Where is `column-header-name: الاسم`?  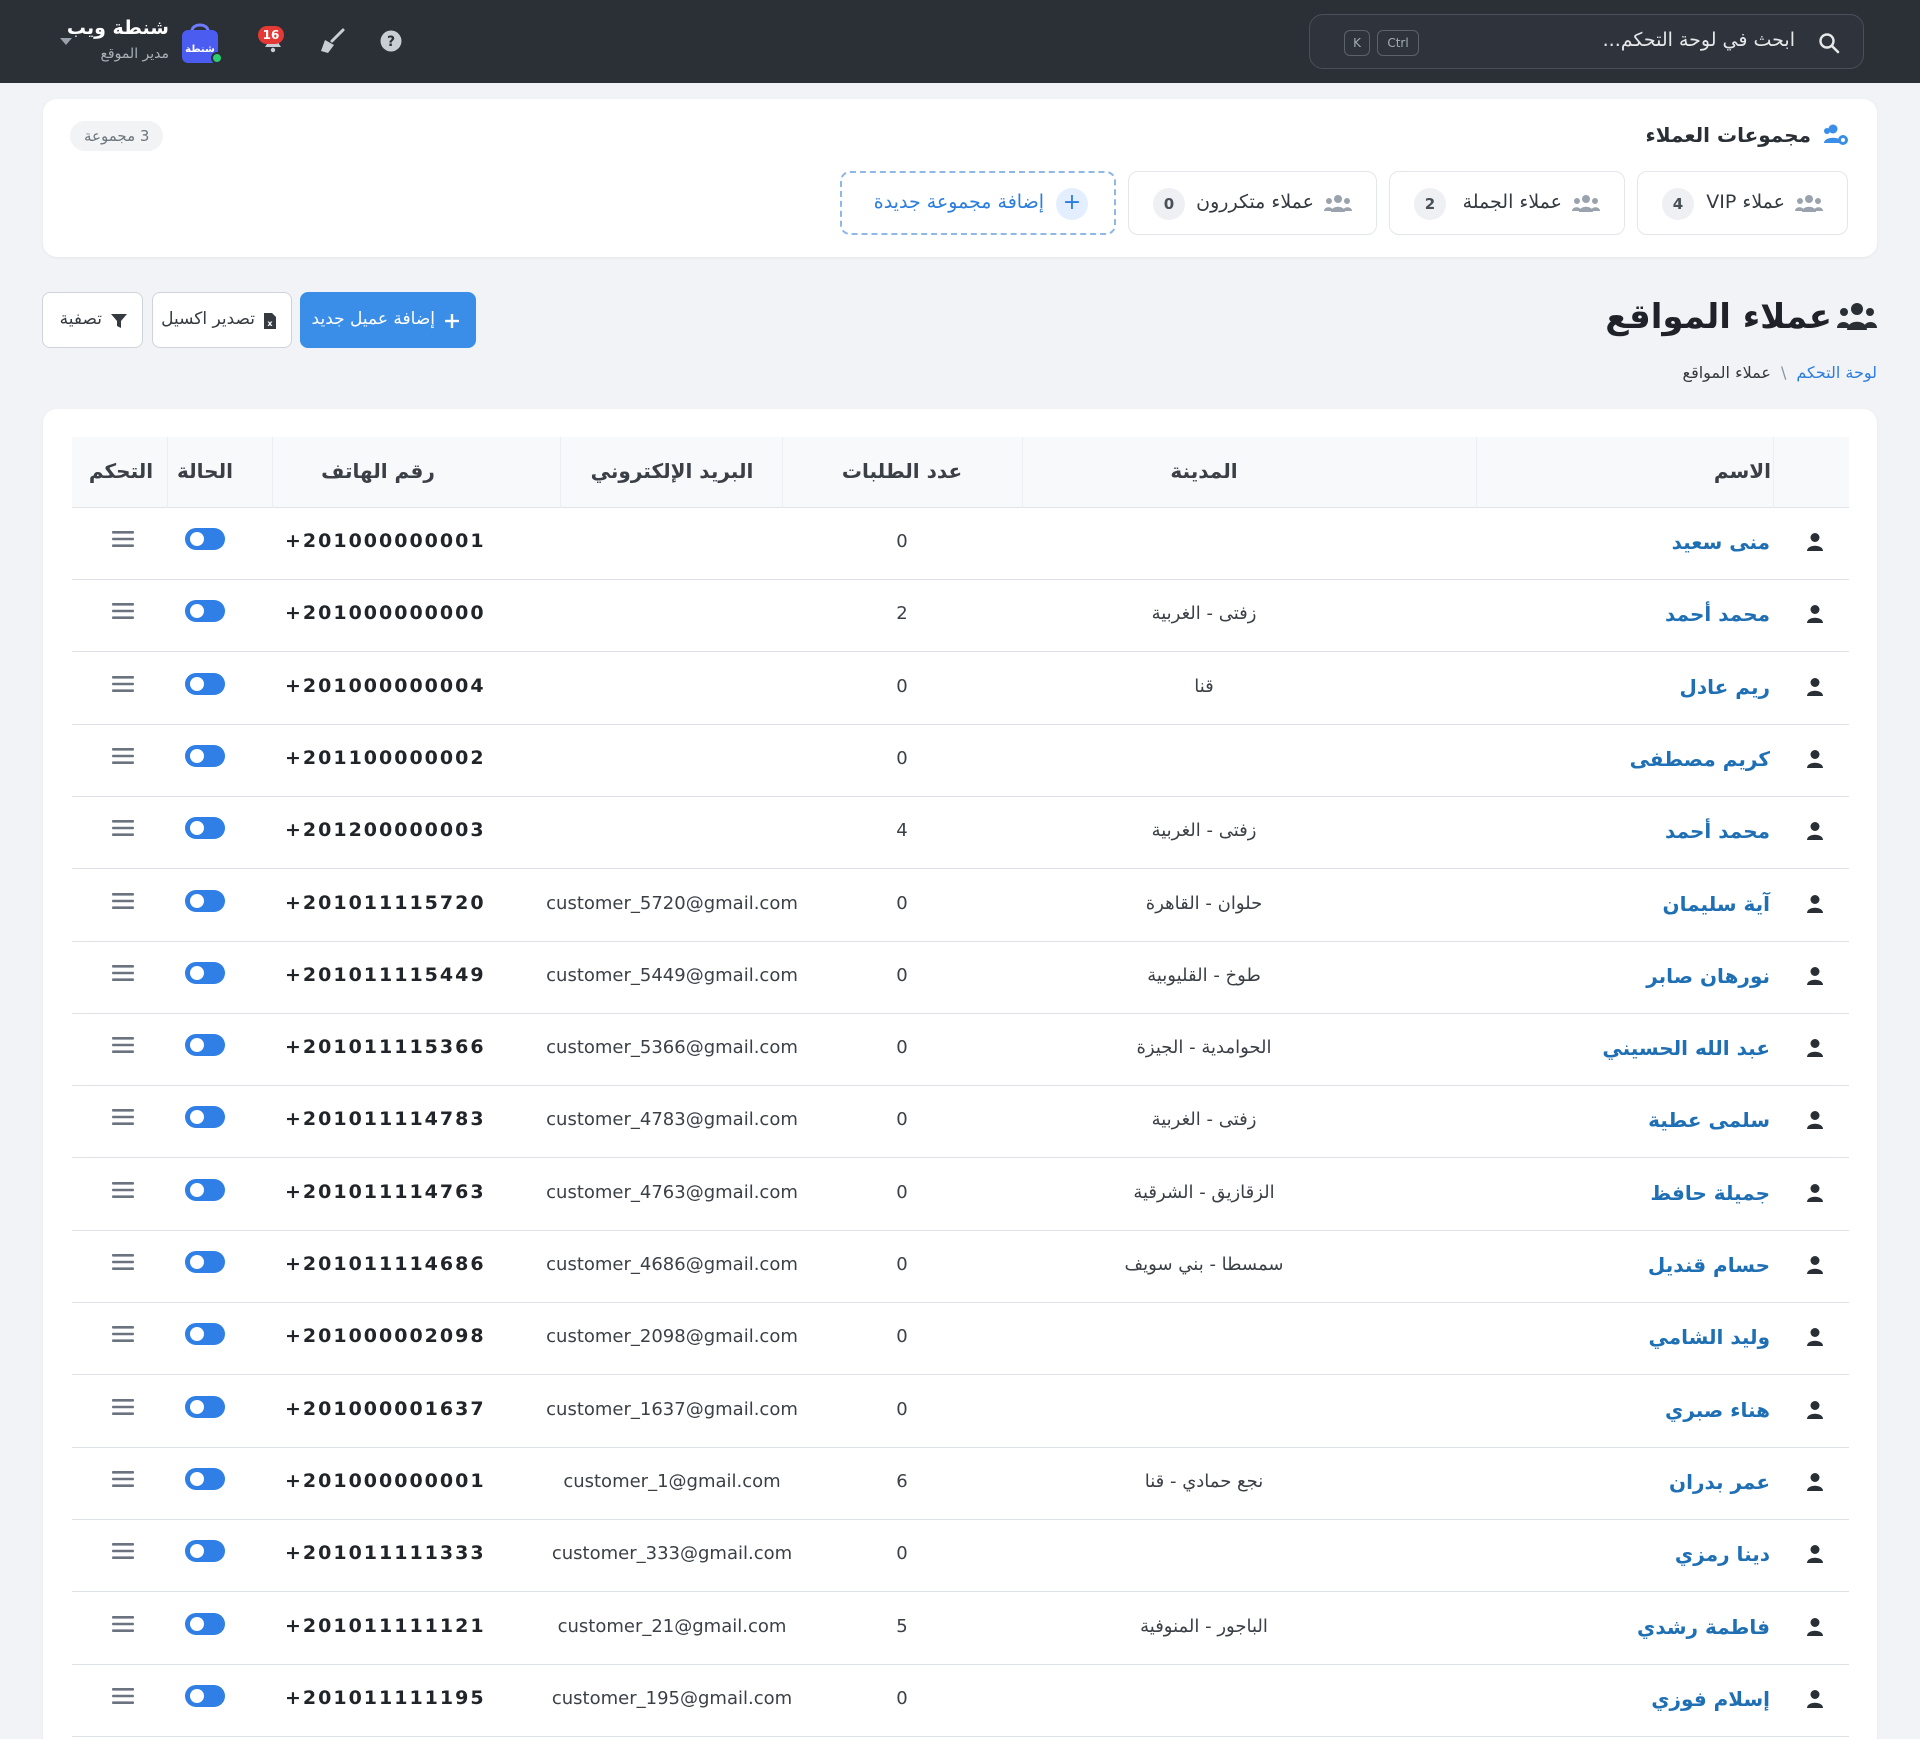
column-header-name: الاسم is located at coordinates (1742, 471).